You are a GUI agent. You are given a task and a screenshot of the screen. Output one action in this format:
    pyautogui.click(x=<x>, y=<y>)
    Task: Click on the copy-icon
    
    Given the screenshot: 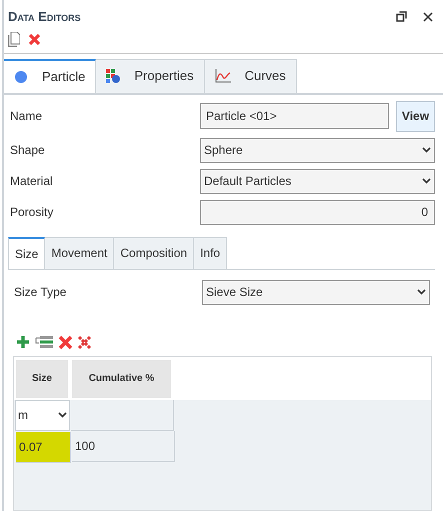 What is the action you would take?
    pyautogui.click(x=14, y=39)
    